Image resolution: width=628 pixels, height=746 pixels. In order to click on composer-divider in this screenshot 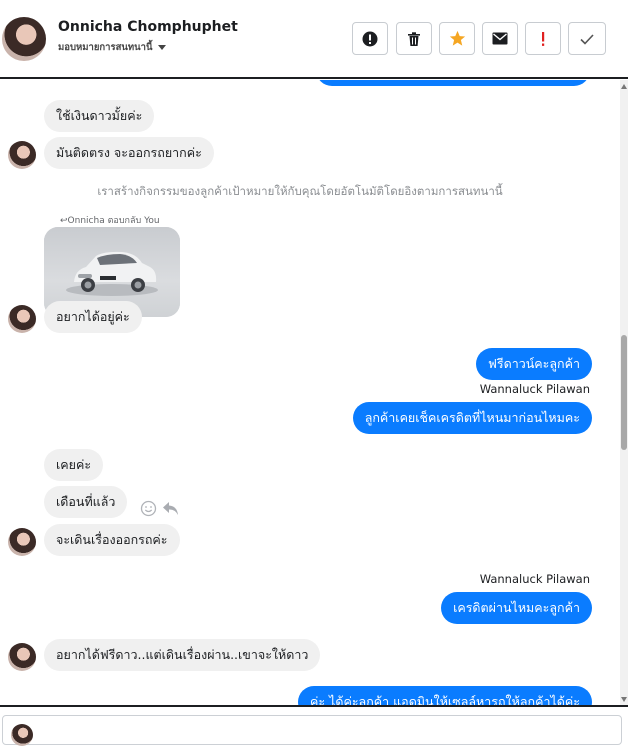, I will do `click(314, 706)`.